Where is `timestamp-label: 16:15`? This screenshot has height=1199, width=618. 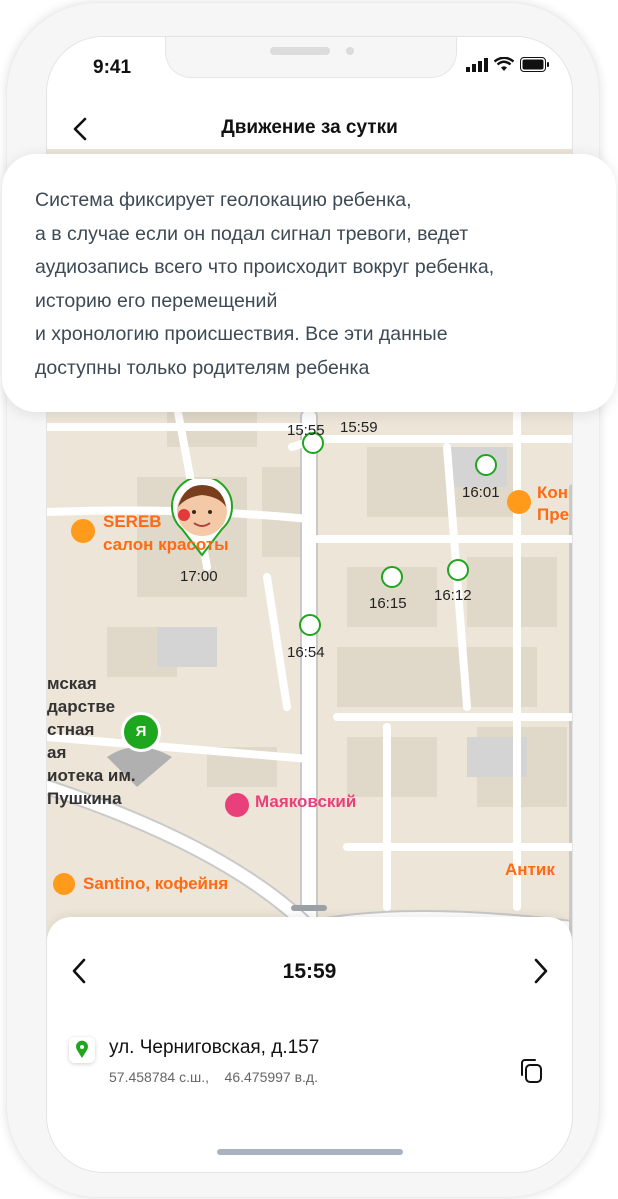 timestamp-label: 16:15 is located at coordinates (388, 603).